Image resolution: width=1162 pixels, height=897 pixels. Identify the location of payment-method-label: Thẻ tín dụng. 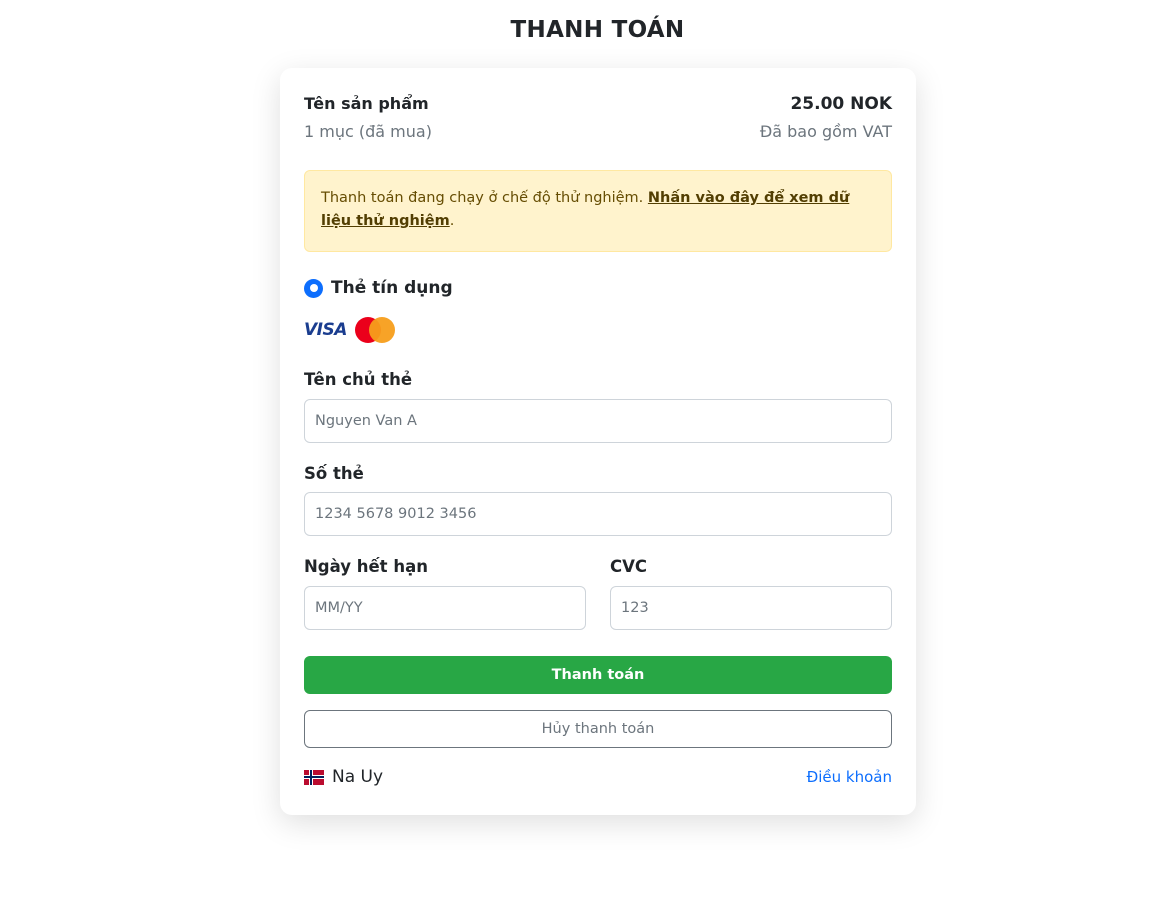
(392, 288).